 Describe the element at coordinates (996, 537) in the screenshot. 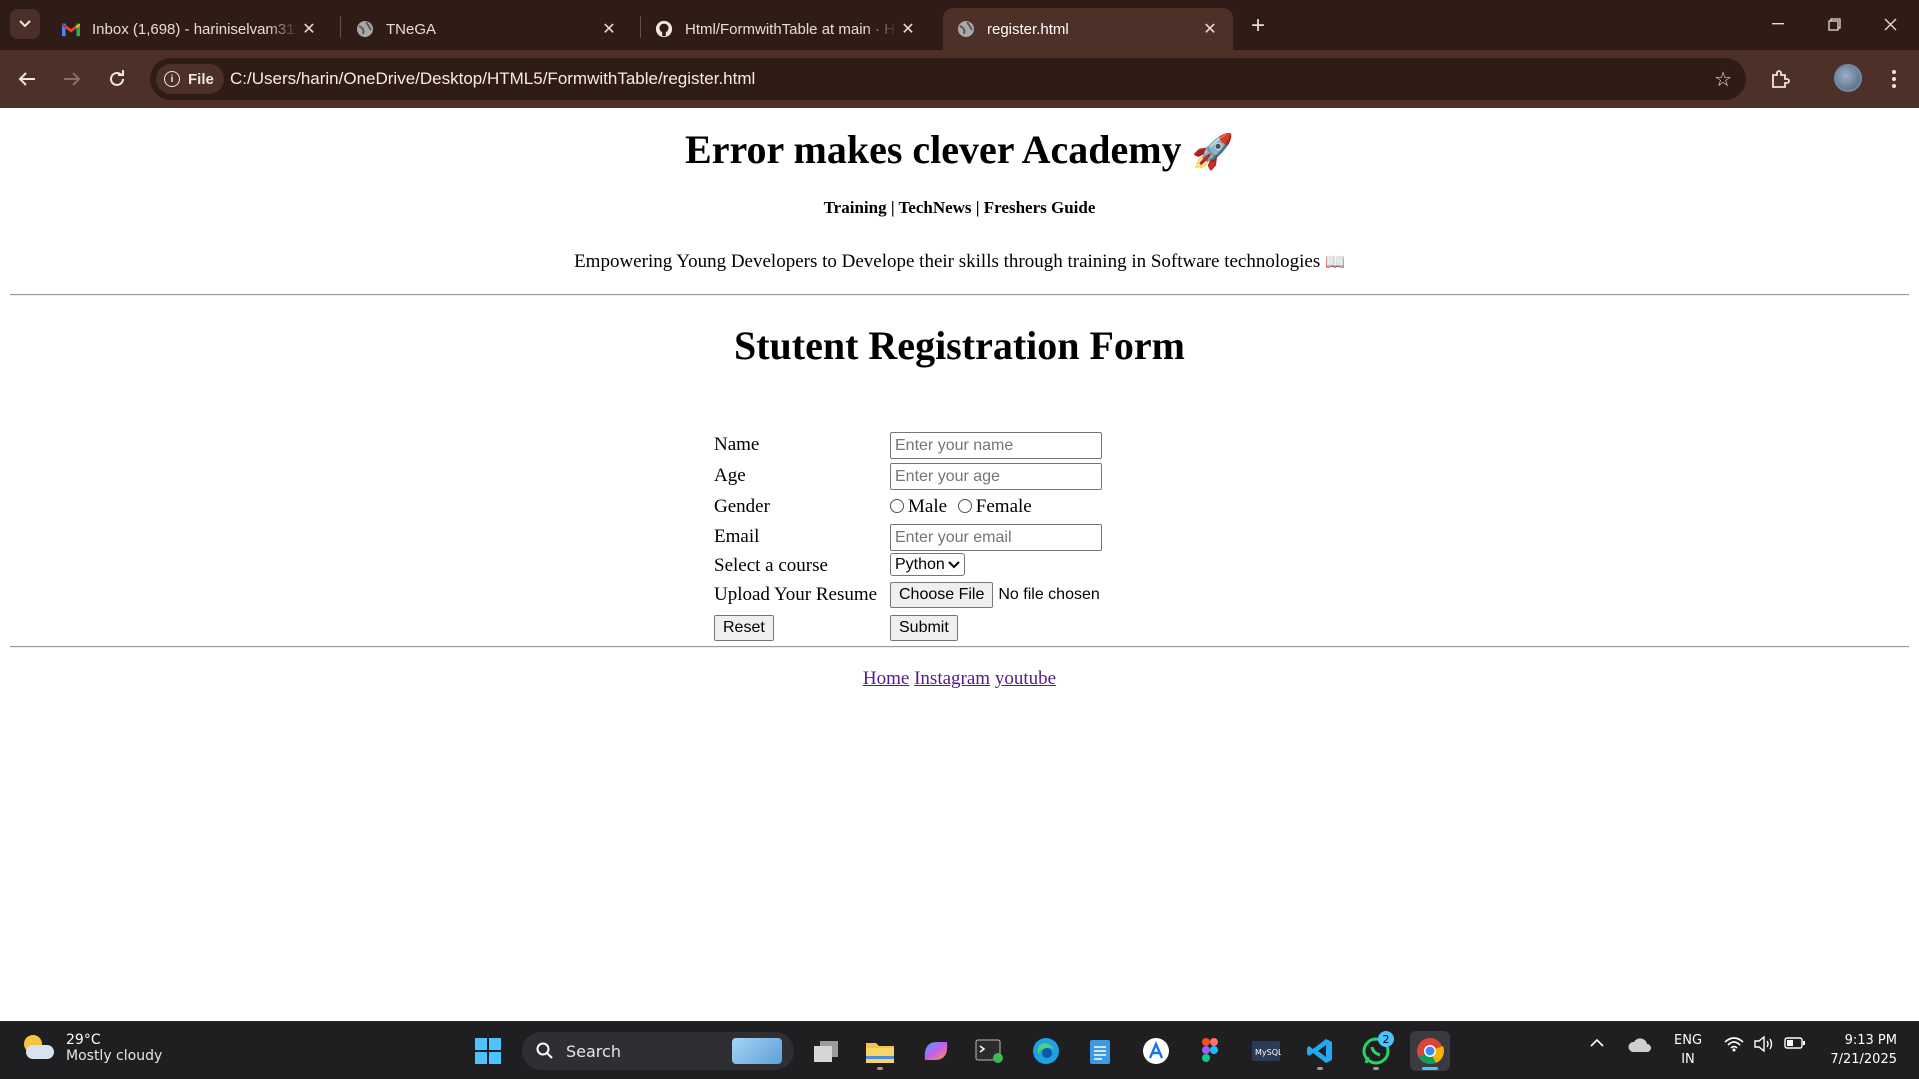

I see `email-input` at that location.